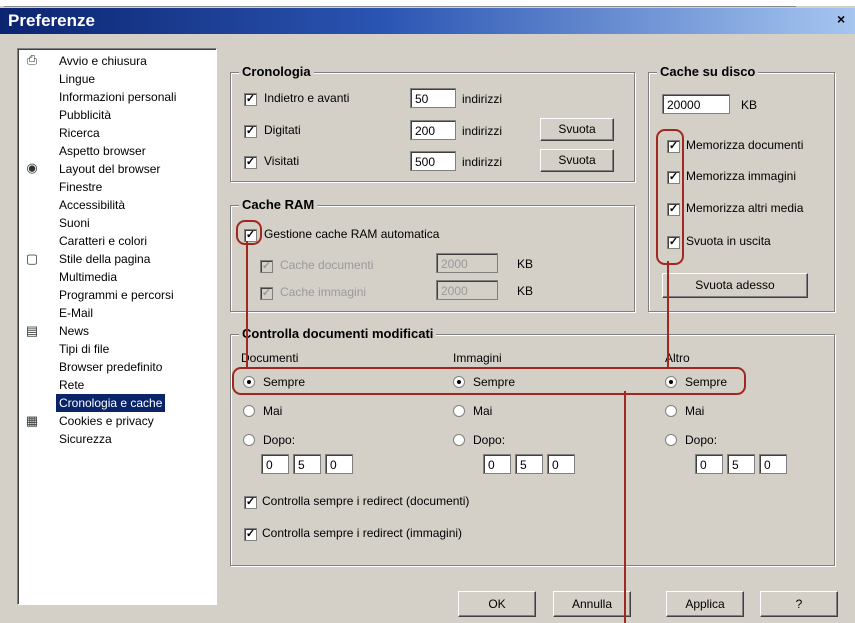 This screenshot has height=623, width=855. Describe the element at coordinates (670, 197) in the screenshot. I see `callout-disk-checkboxes` at that location.